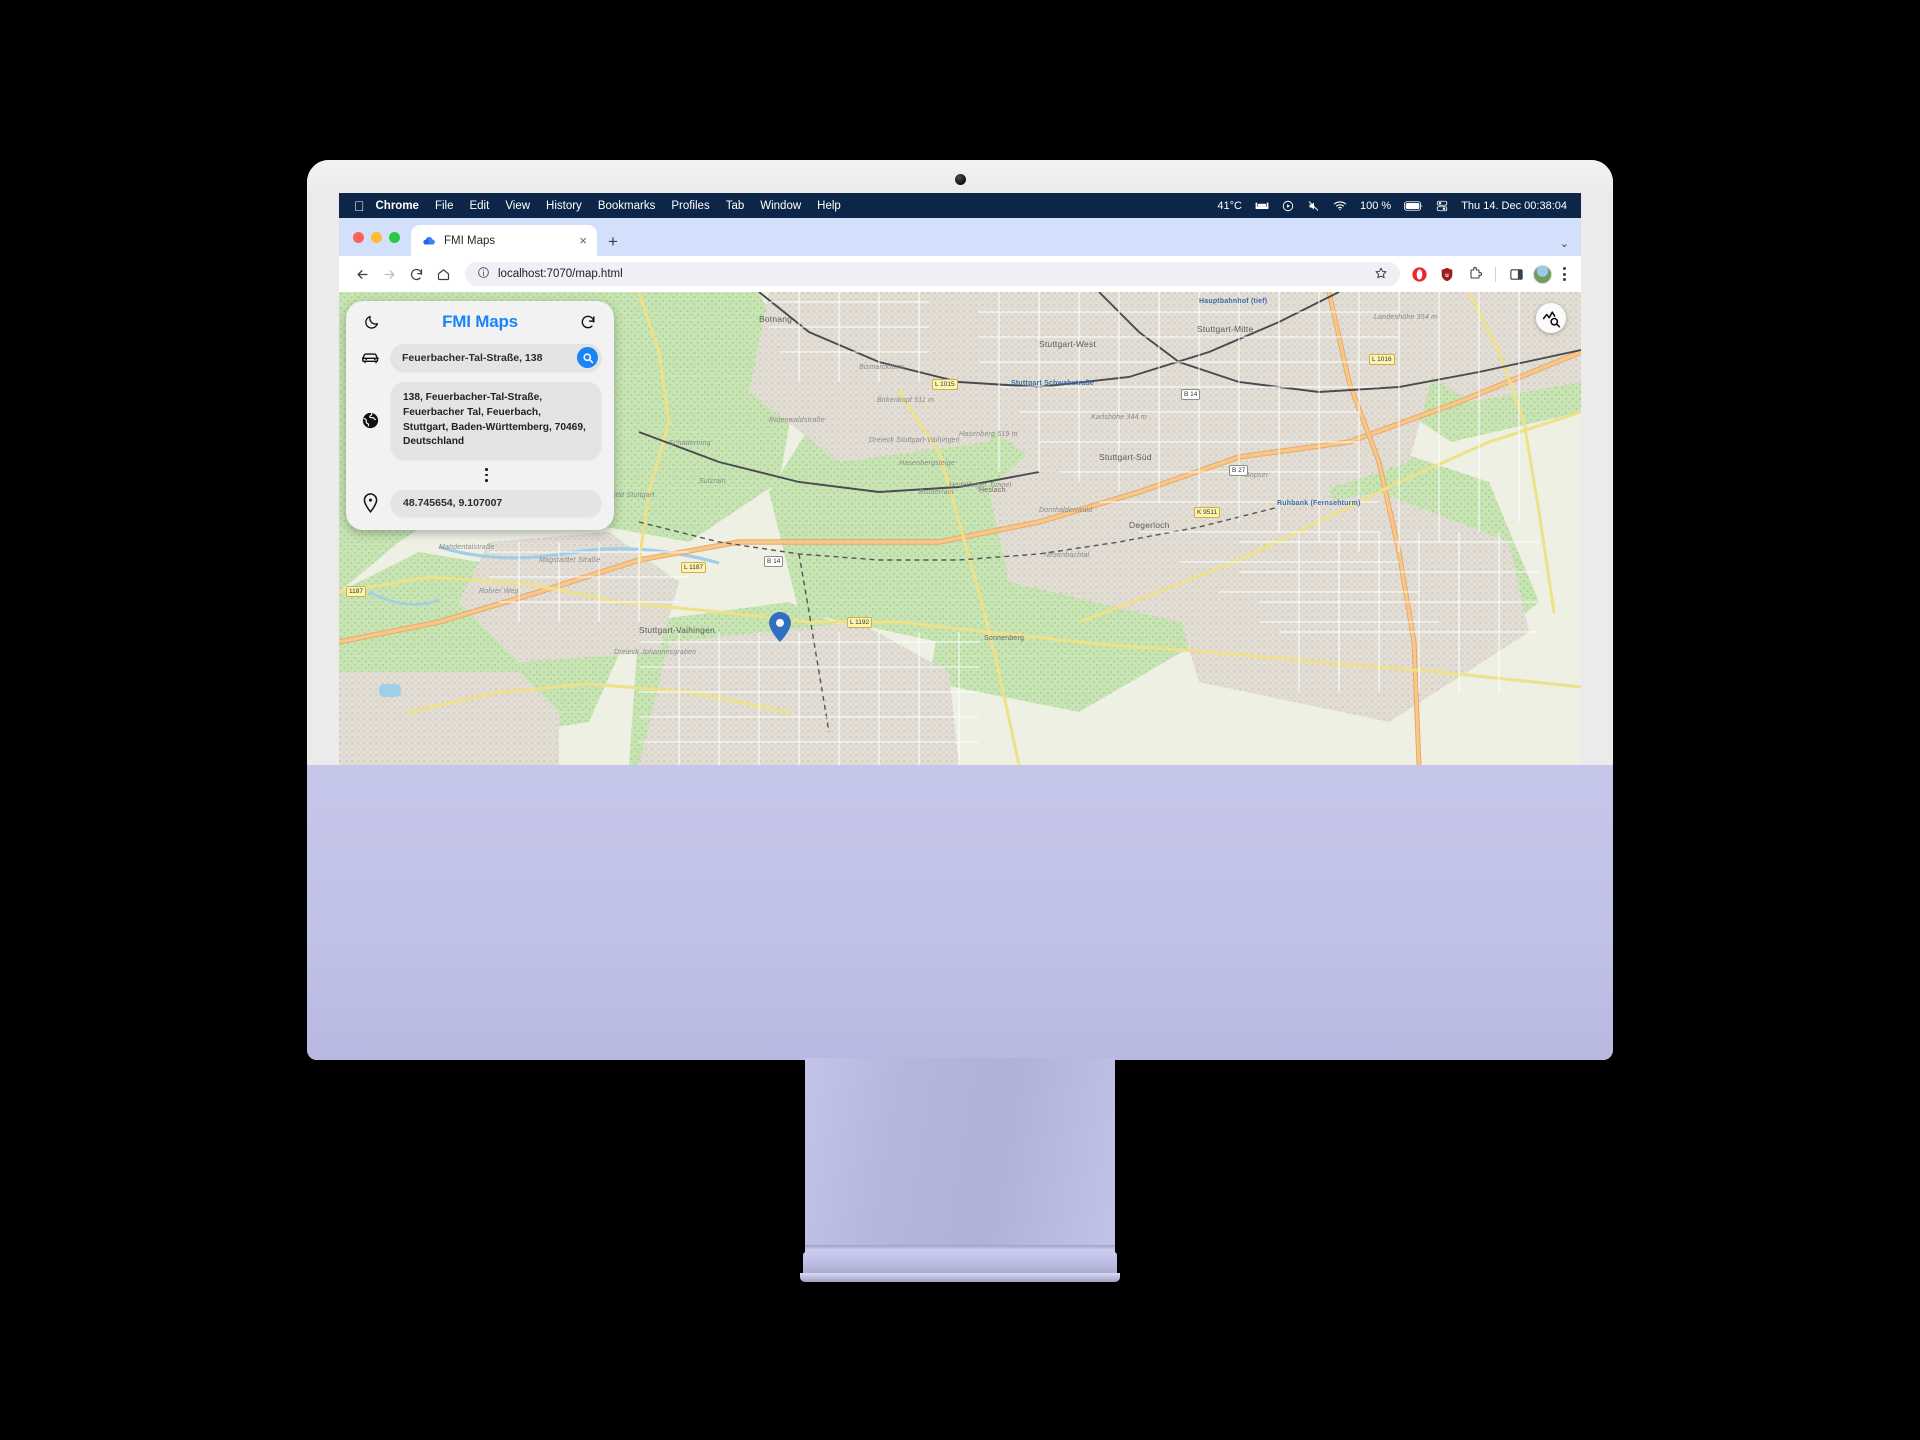 This screenshot has height=1440, width=1920. I want to click on minimize-window-button, so click(376, 237).